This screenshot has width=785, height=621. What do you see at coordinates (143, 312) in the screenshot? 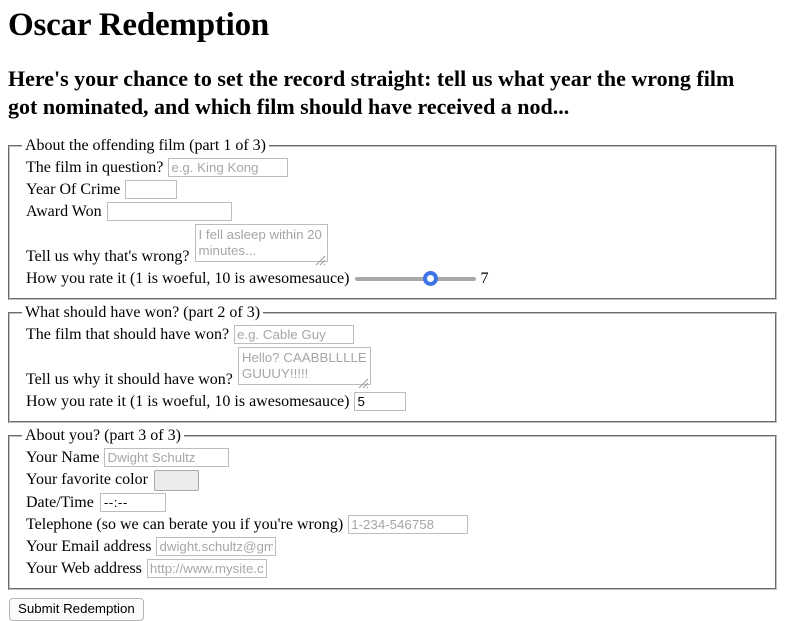
I see `section-2-legend: What should have won? (part 2 of 3)` at bounding box center [143, 312].